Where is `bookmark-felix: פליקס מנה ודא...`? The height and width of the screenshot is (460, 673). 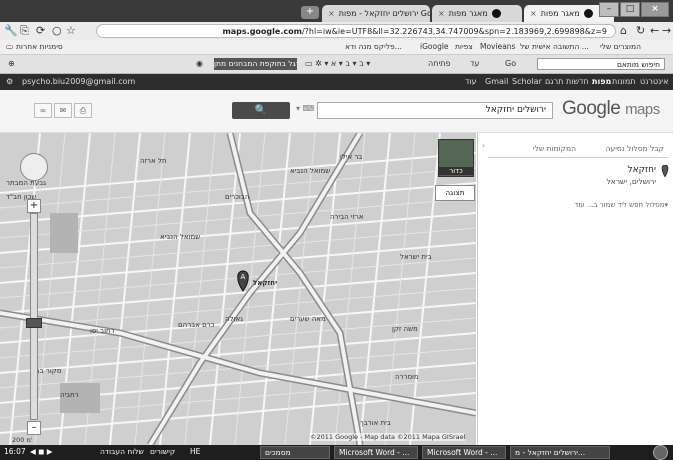 bookmark-felix: פליקס מנה ודא... is located at coordinates (373, 46).